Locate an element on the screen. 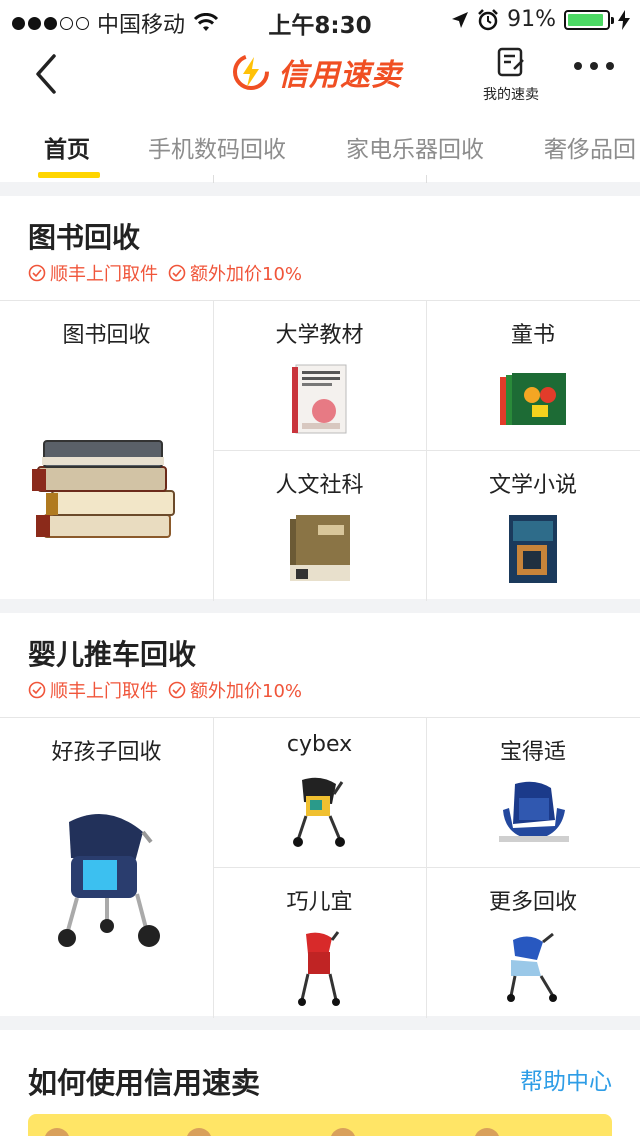 The height and width of the screenshot is (1136, 640). alarm-clock-icon is located at coordinates (488, 19).